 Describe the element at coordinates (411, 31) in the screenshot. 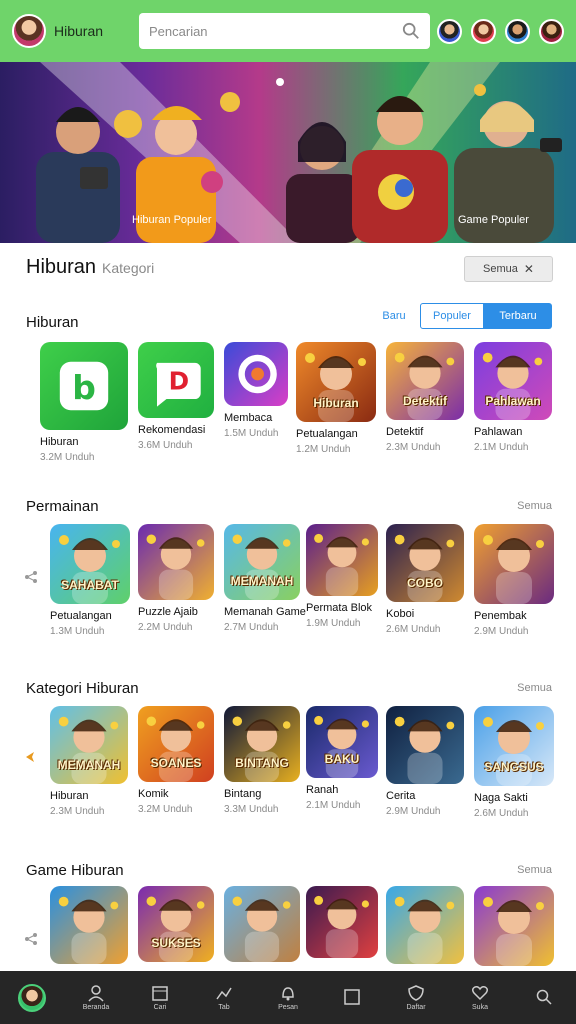

I see `search-icon` at that location.